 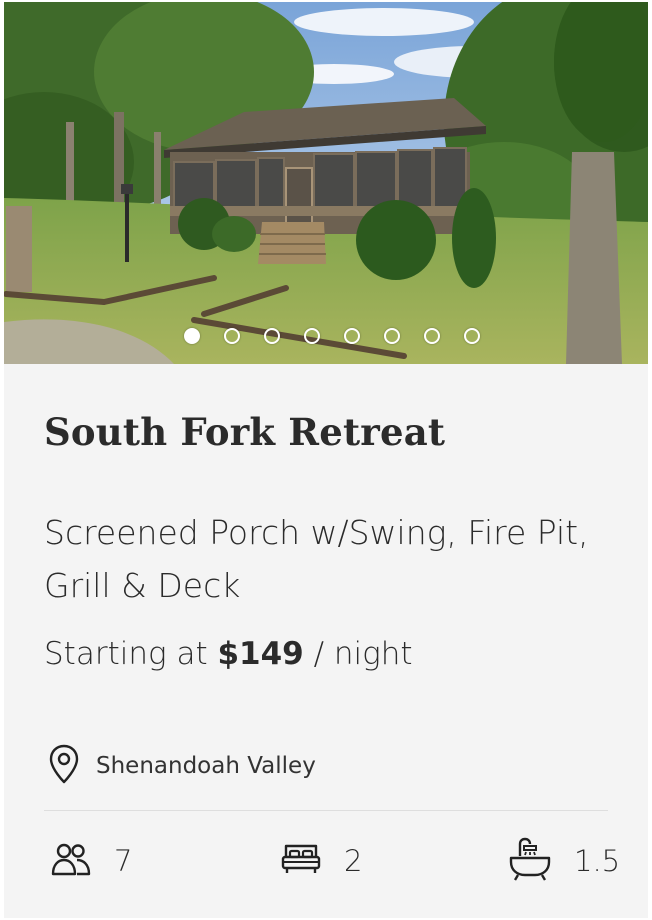 I want to click on bathtub-icon, so click(x=530, y=861).